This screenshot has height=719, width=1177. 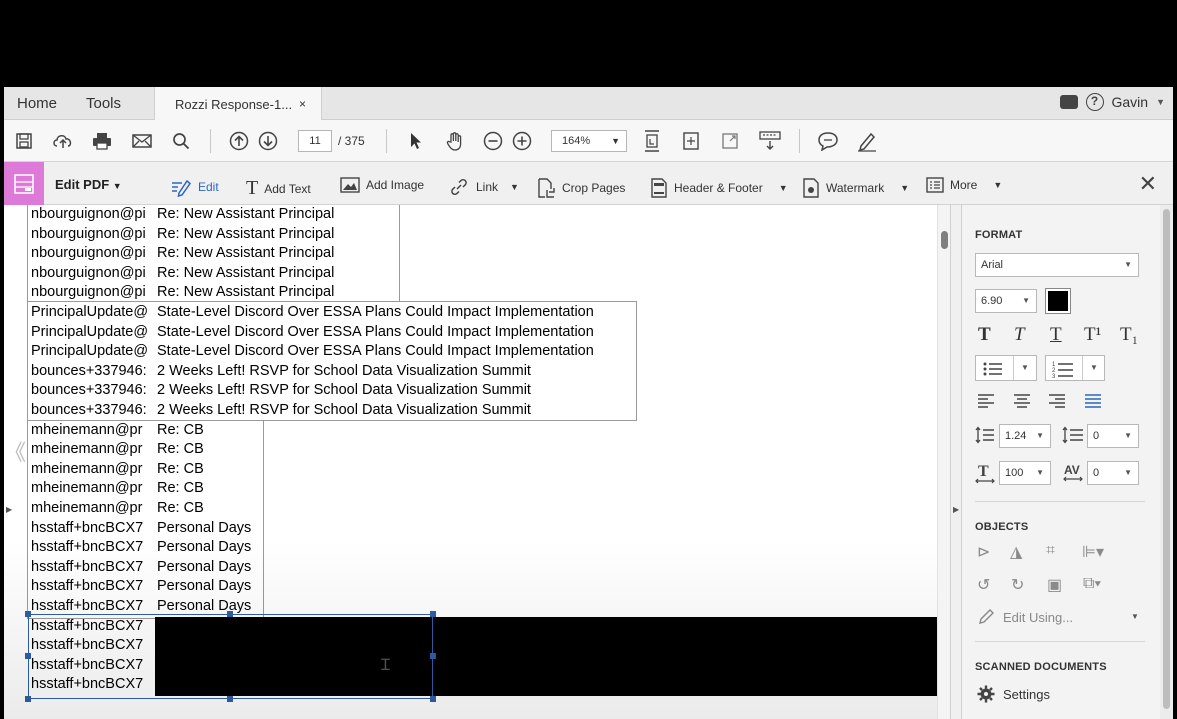 I want to click on chevron-down-icon: ▼, so click(x=1160, y=102).